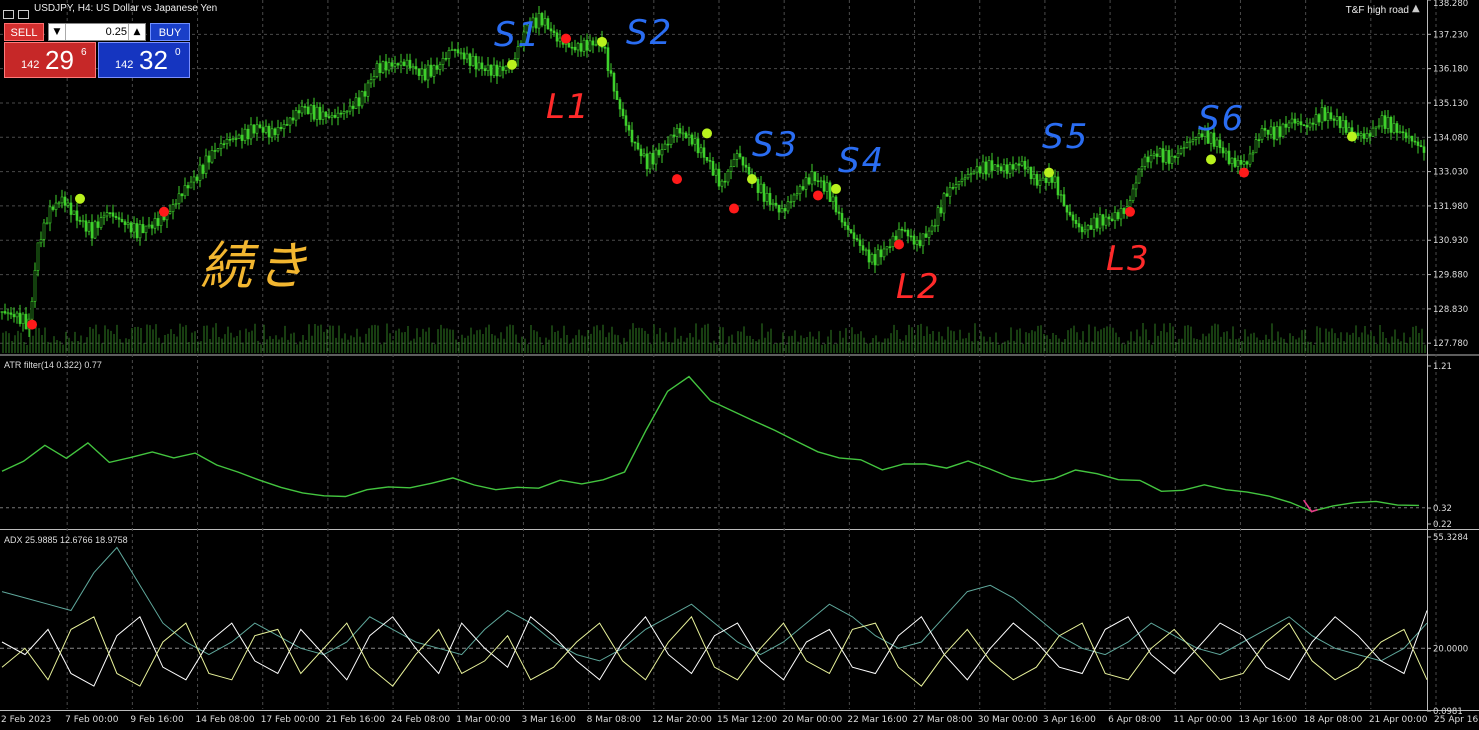 The image size is (1479, 730). Describe the element at coordinates (24, 32) in the screenshot. I see `sell-button: SELL` at that location.